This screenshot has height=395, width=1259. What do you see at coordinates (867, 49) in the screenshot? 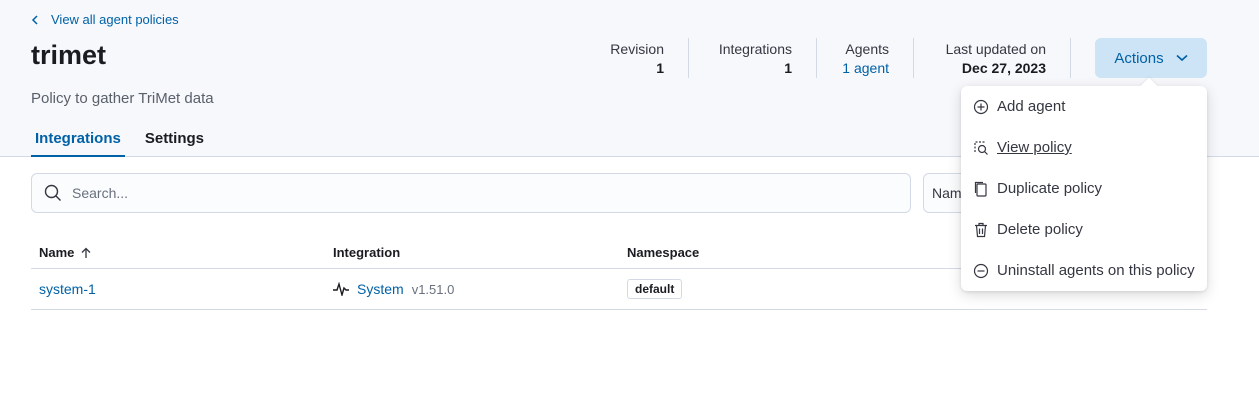
I see `agents-label: Agents` at bounding box center [867, 49].